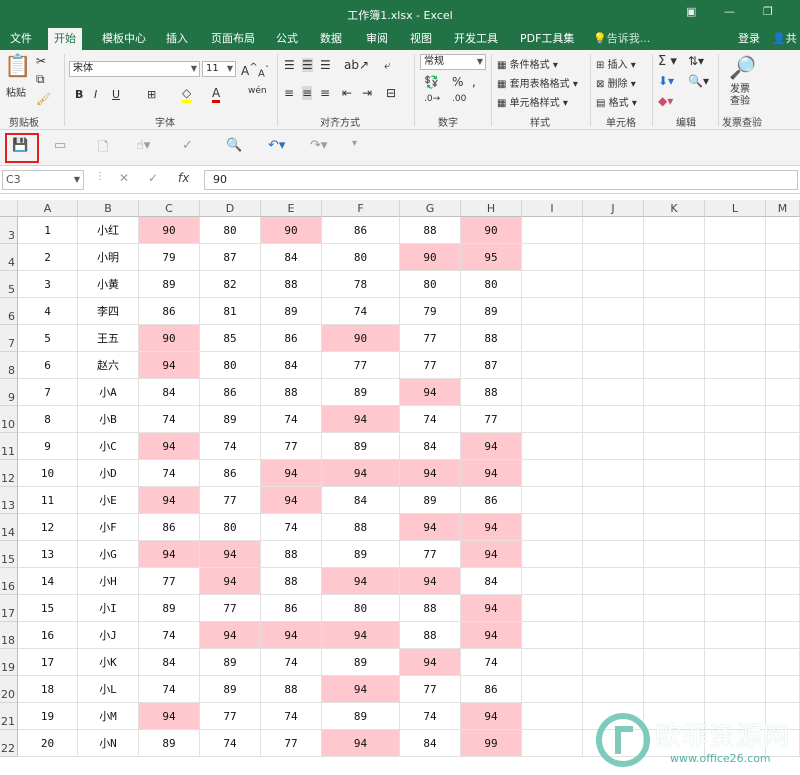 The image size is (800, 775). What do you see at coordinates (501, 180) in the screenshot?
I see `formula-input: 90` at bounding box center [501, 180].